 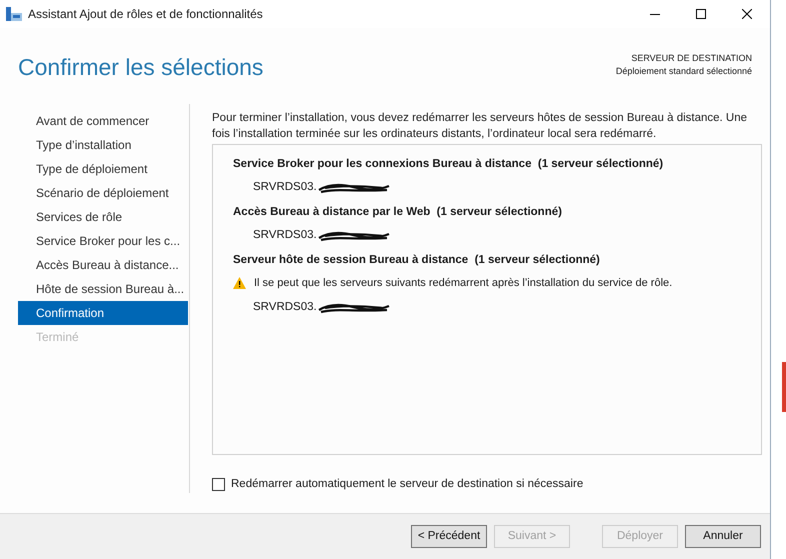 What do you see at coordinates (407, 484) in the screenshot?
I see `restart-label: Redémarrer automatiquement le serveur de destination si nécessaire` at bounding box center [407, 484].